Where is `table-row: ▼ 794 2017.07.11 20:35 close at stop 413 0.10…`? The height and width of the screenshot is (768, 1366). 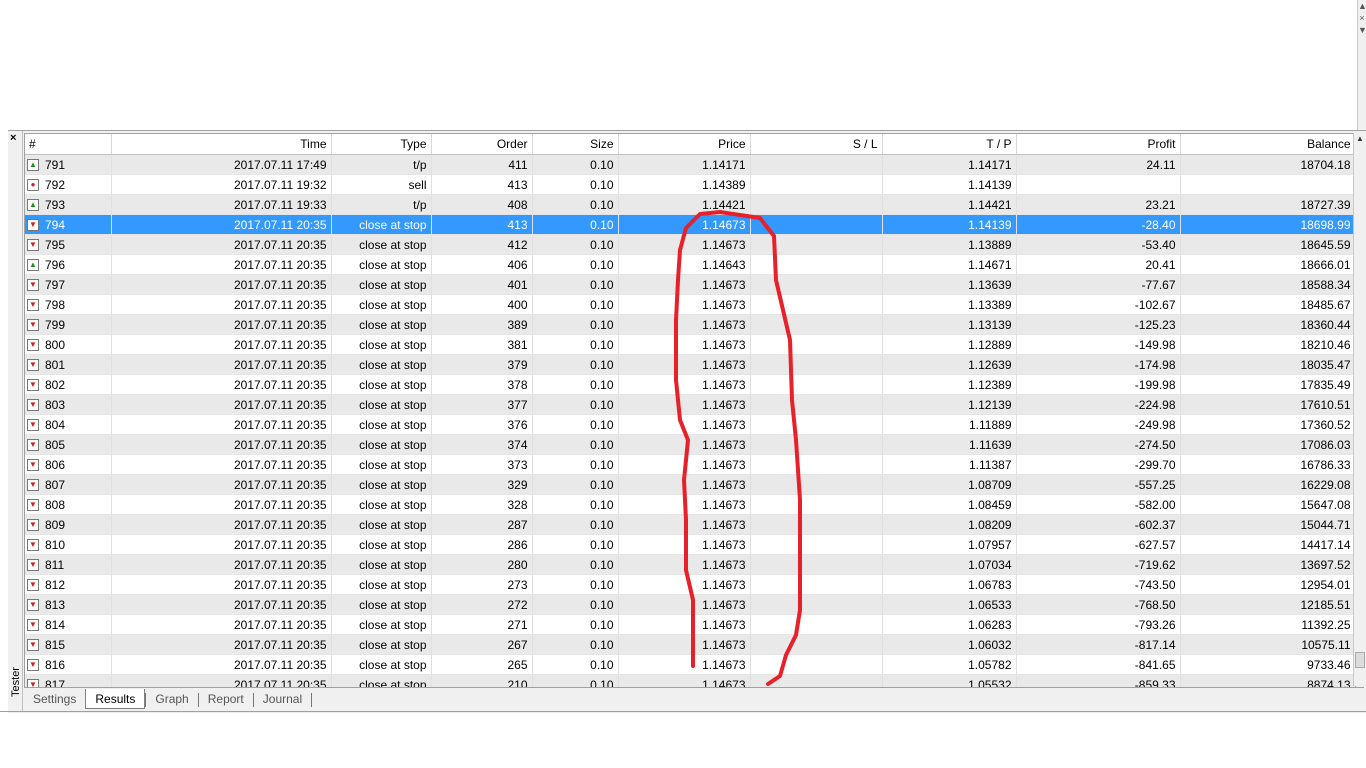
table-row: ▼ 794 2017.07.11 20:35 close at stop 413 0.10… is located at coordinates (690, 224).